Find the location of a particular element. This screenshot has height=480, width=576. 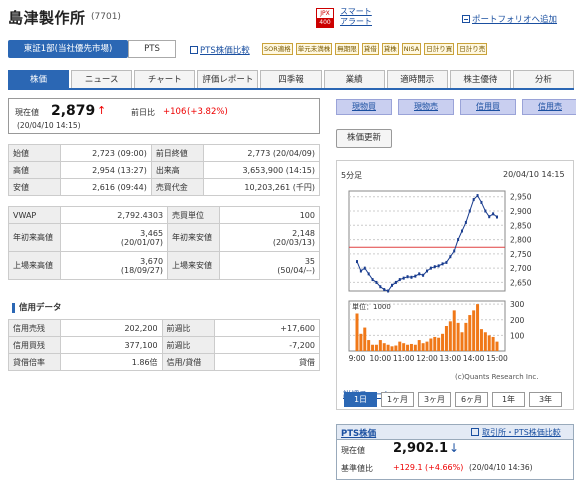

table-row: 高値 2,954 (13:27) 出来高 3,653,900 (14:15) is located at coordinates (164, 170).